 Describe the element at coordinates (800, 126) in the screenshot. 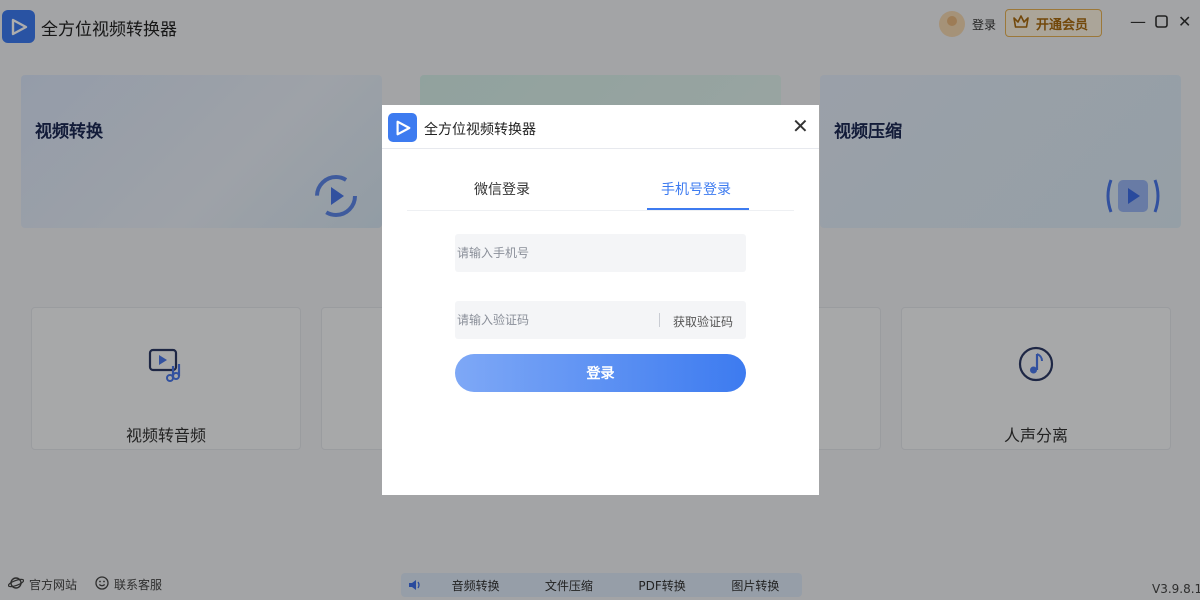

I see `close-icon: ✕` at that location.